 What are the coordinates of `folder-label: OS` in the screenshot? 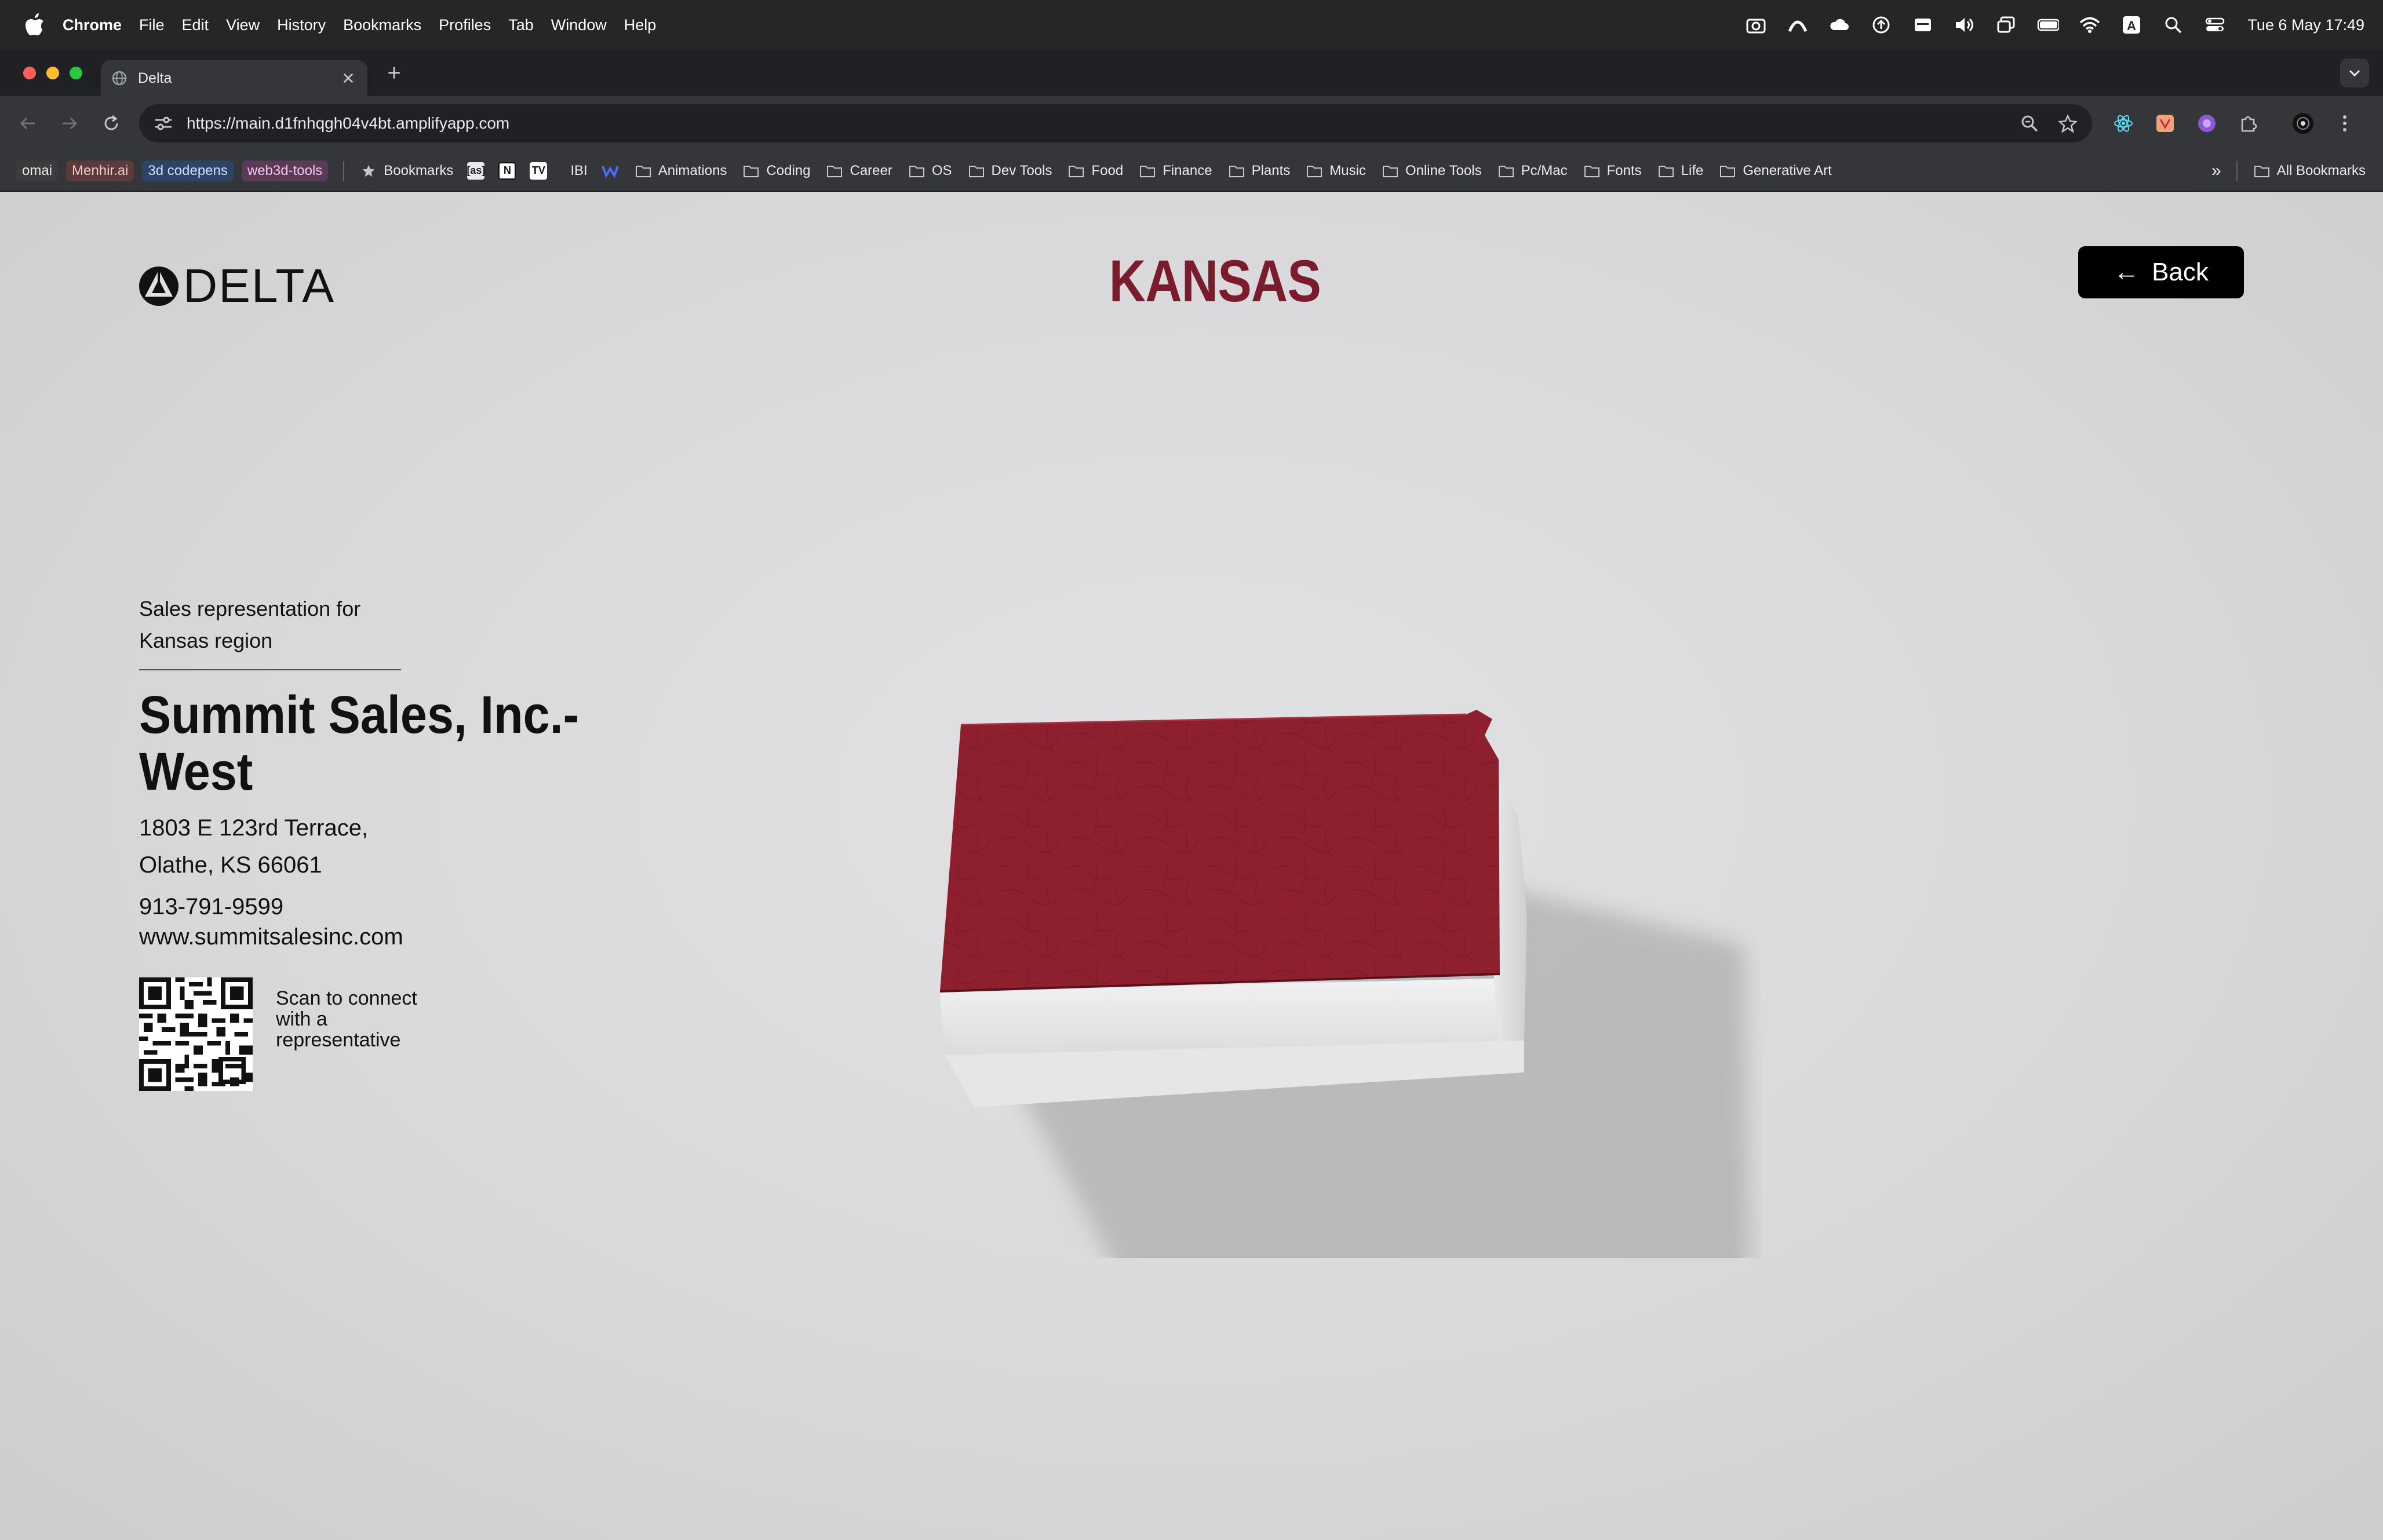 It's located at (942, 170).